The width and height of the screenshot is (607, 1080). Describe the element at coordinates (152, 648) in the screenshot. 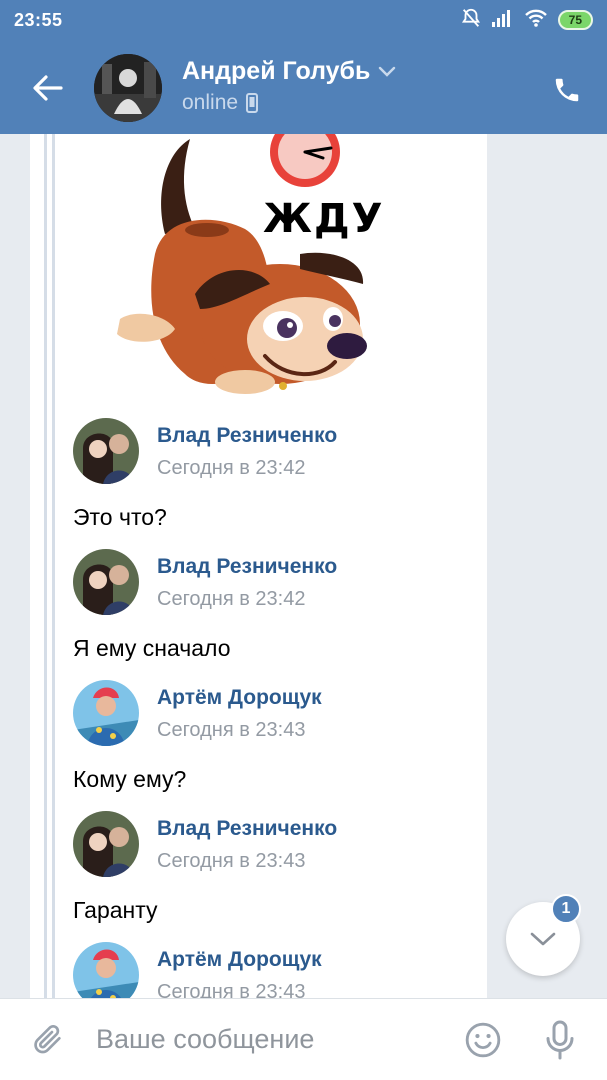

I see `message-text: Я ему сначало` at that location.